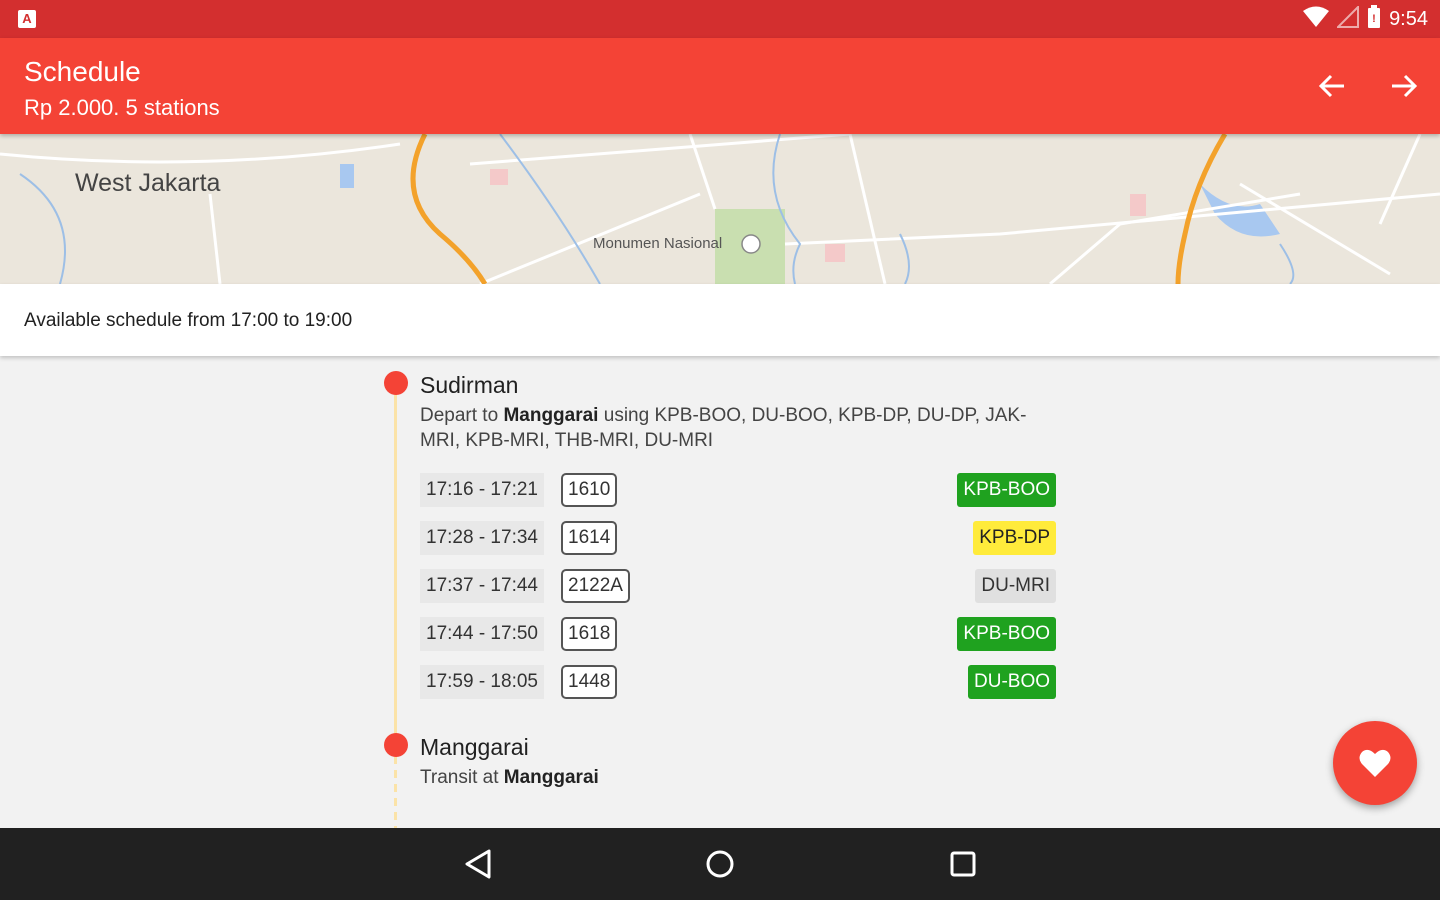 This screenshot has width=1440, height=900. Describe the element at coordinates (738, 538) in the screenshot. I see `trip-row: 17:28 - 17:34 1614 KPB-DP` at that location.